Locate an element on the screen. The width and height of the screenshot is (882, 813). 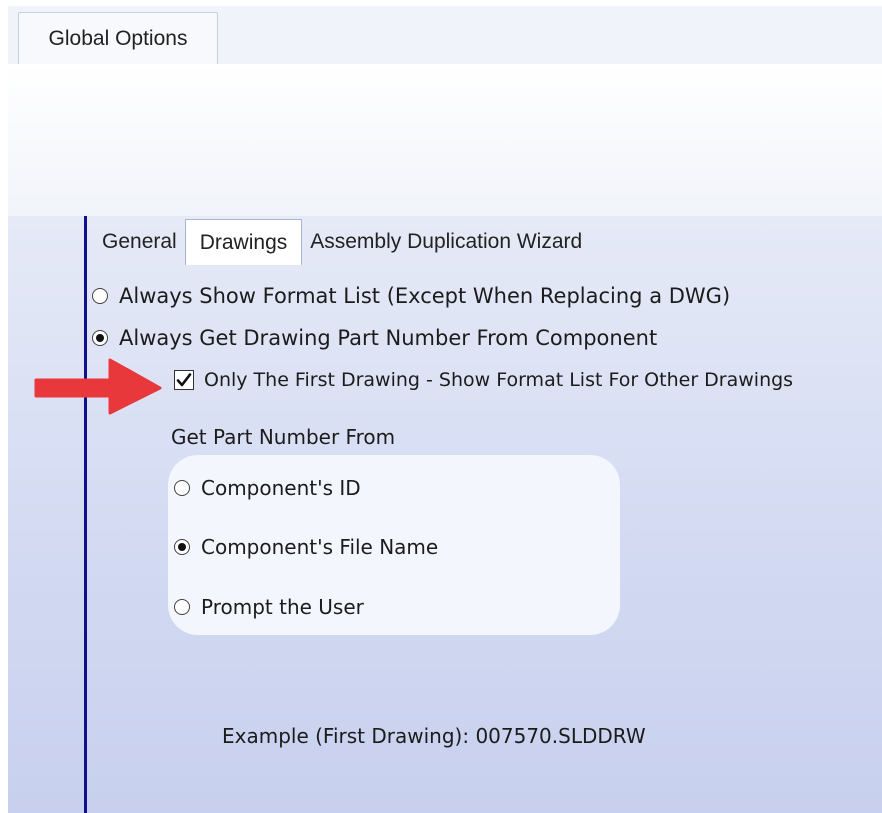
example-text: Example (First Drawing): 007570.SLDDRW is located at coordinates (434, 736).